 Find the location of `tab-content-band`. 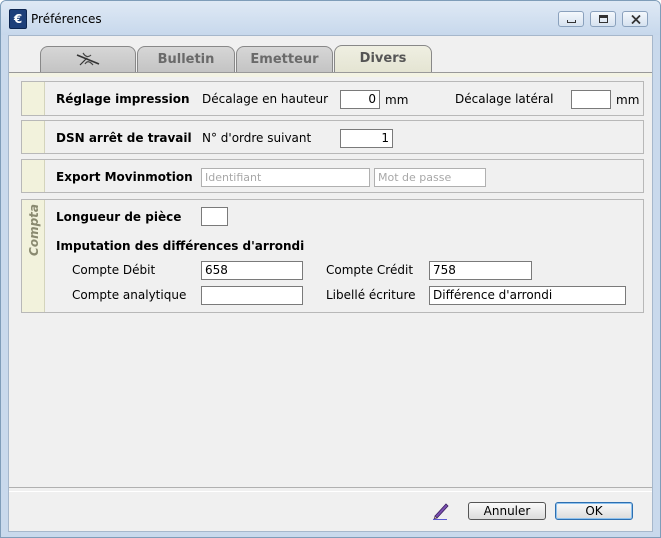

tab-content-band is located at coordinates (330, 75).